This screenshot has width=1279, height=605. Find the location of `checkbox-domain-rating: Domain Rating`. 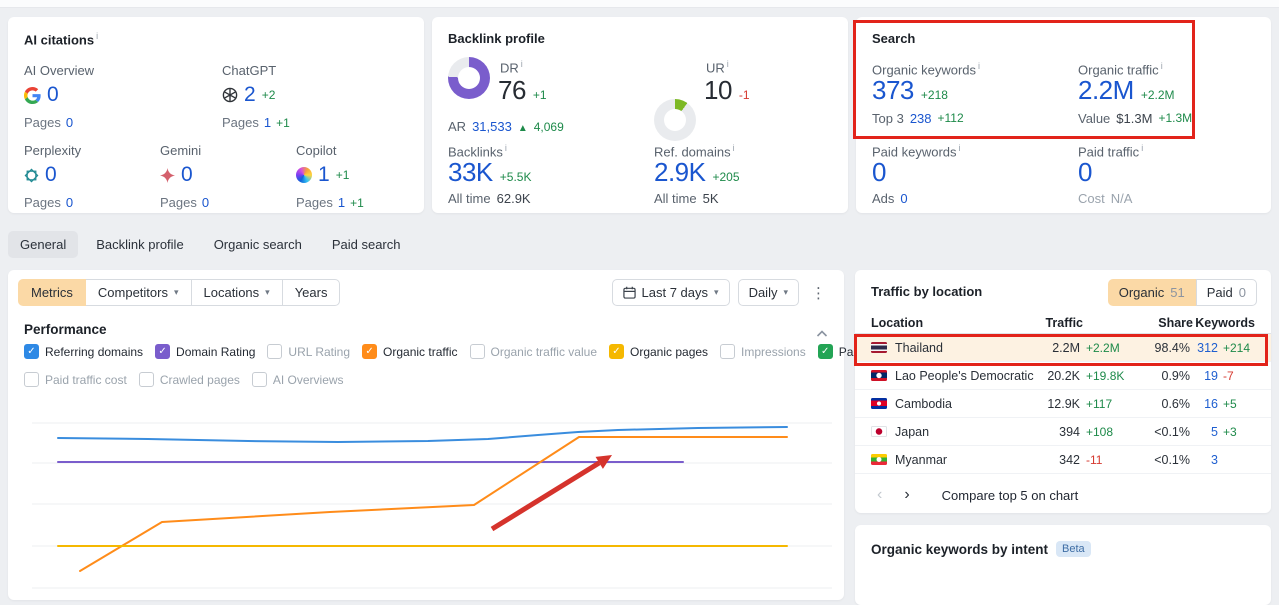

checkbox-domain-rating: Domain Rating is located at coordinates (205, 351).